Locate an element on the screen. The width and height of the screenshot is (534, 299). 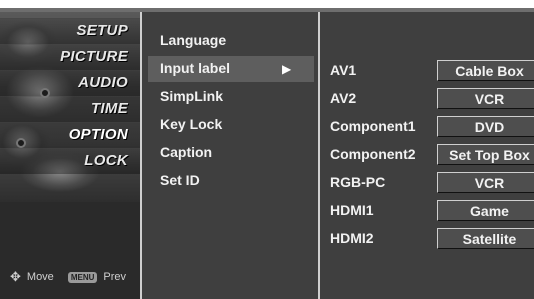
source-label-hdmi2: HDMI2 is located at coordinates (352, 238).